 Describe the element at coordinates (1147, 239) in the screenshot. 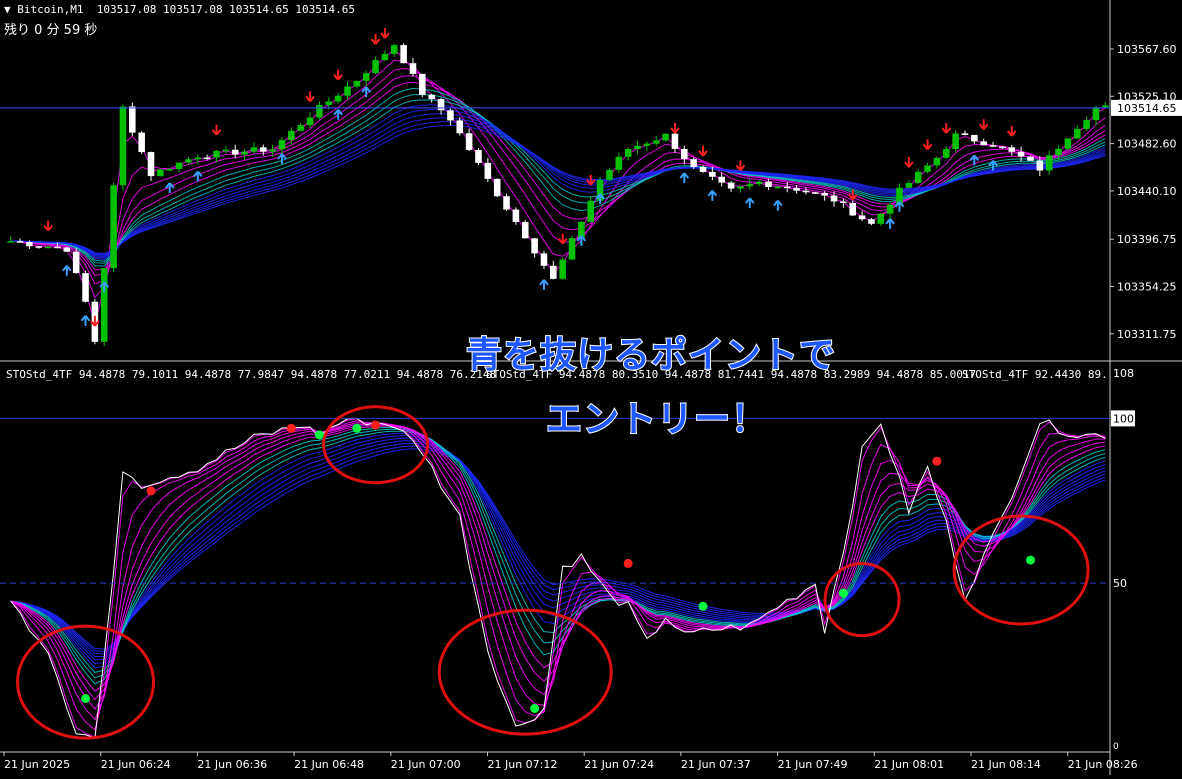

I see `price-tick-label: 103396.75` at that location.